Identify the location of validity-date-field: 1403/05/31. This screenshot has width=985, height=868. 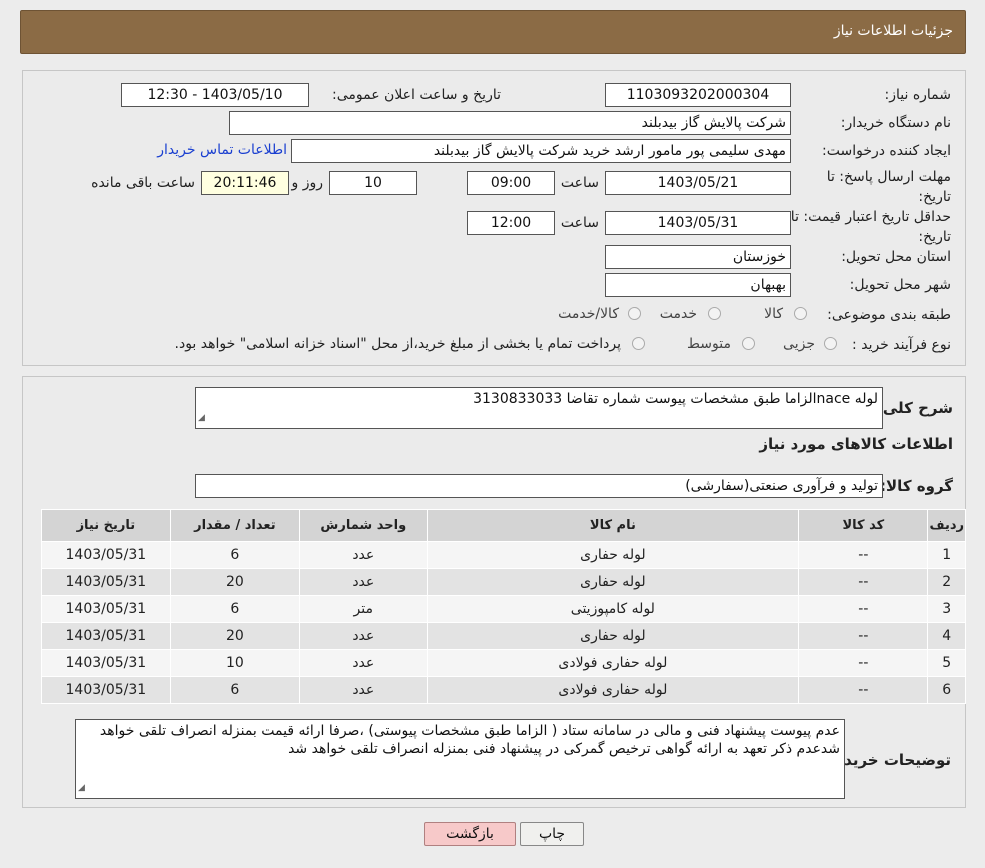
(698, 223).